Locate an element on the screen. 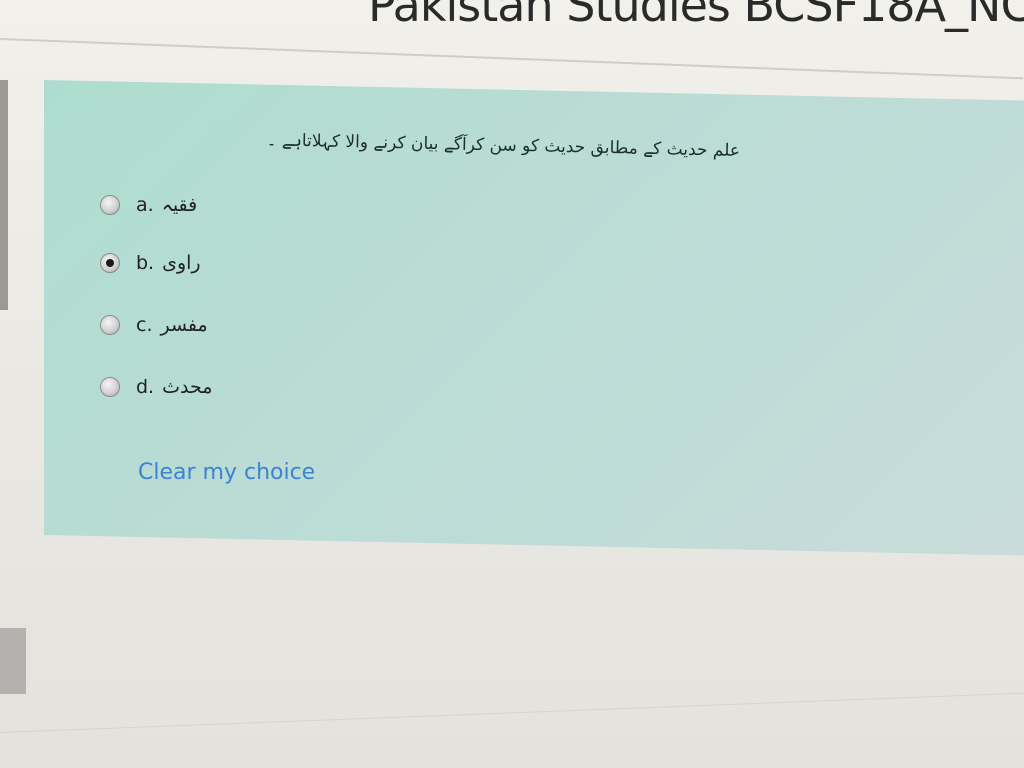 This screenshot has height=768, width=1024. heading-divider is located at coordinates (512, 59).